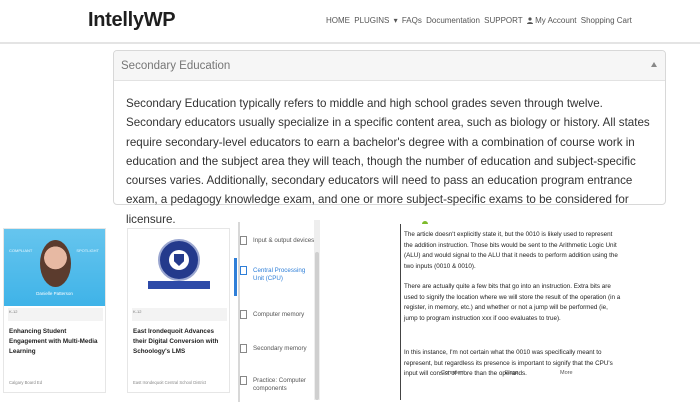 This screenshot has height=402, width=700. What do you see at coordinates (284, 240) in the screenshot?
I see `outline-item-label: Input & output devices` at bounding box center [284, 240].